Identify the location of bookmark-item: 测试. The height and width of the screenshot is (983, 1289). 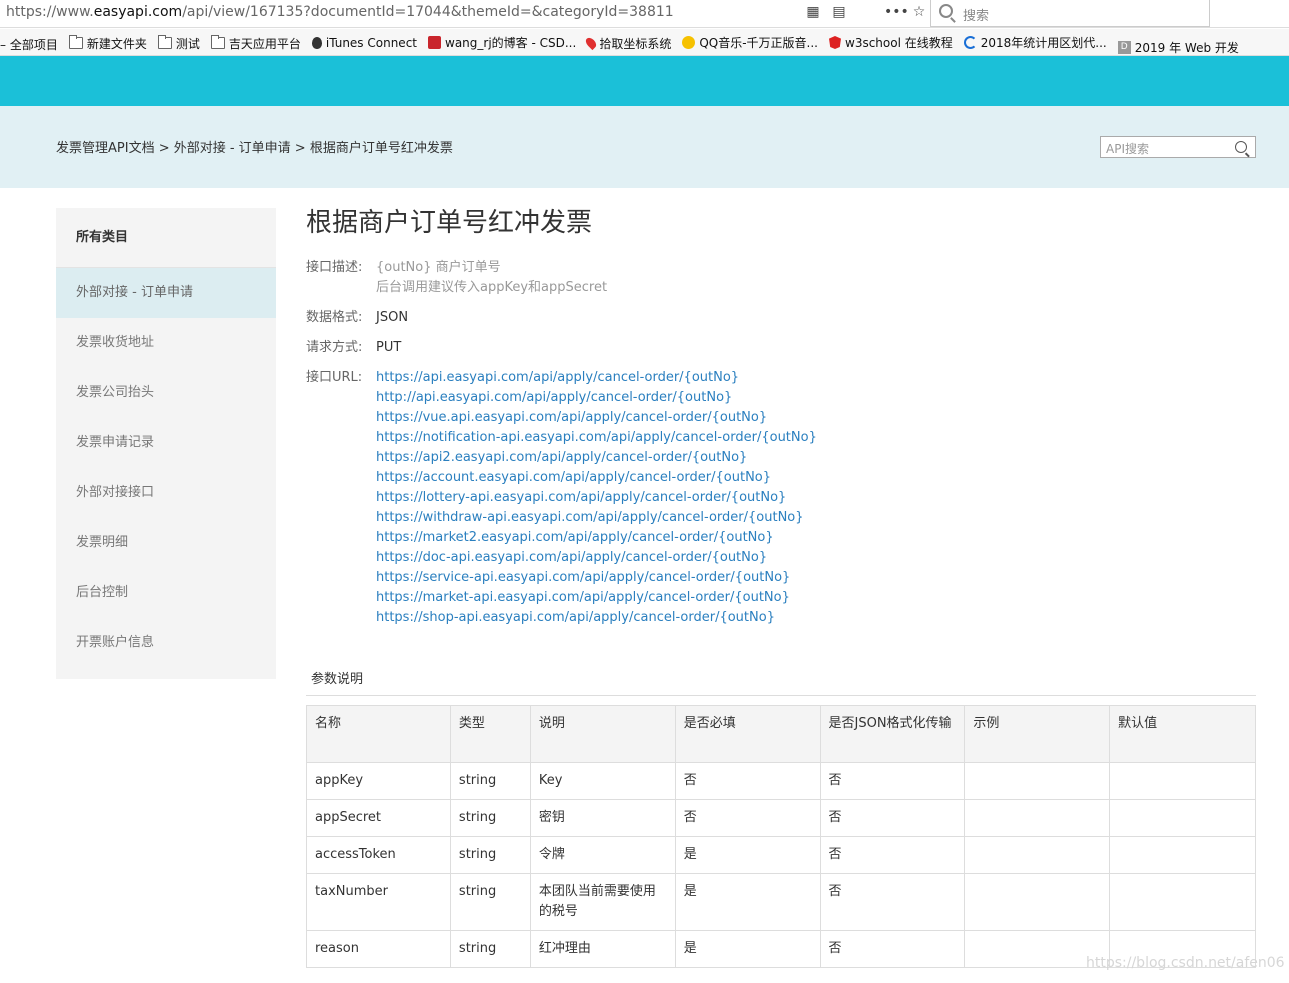
(178, 43).